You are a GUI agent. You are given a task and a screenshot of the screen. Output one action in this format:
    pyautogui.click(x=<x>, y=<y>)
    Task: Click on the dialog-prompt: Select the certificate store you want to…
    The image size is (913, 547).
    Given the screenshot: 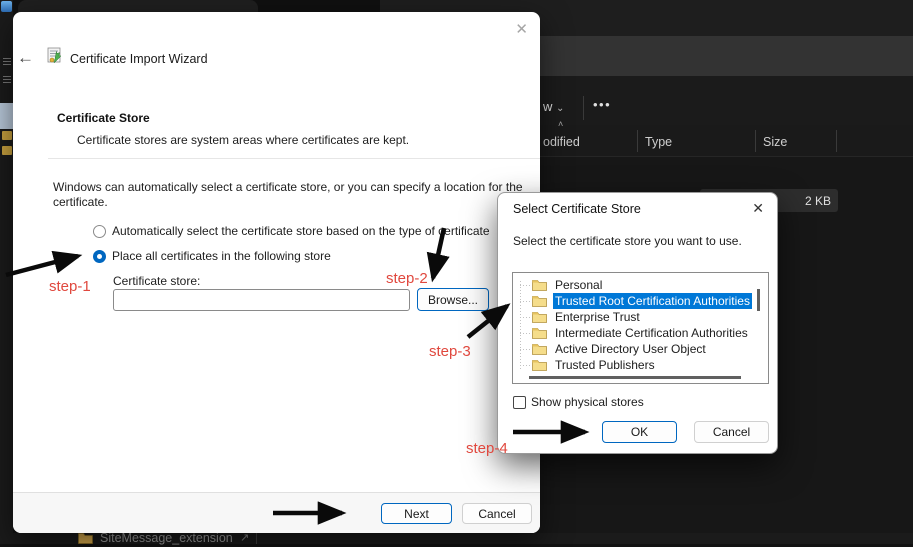 What is the action you would take?
    pyautogui.click(x=627, y=241)
    